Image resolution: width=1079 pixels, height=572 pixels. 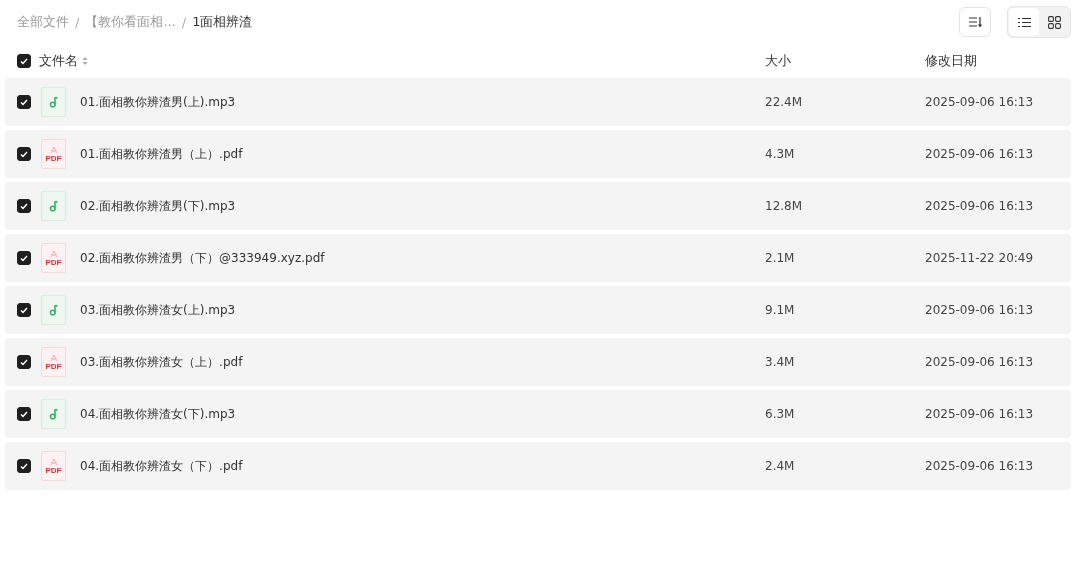 I want to click on file-name: 01.面相教你辨渣男（上）.pdf, so click(x=161, y=154).